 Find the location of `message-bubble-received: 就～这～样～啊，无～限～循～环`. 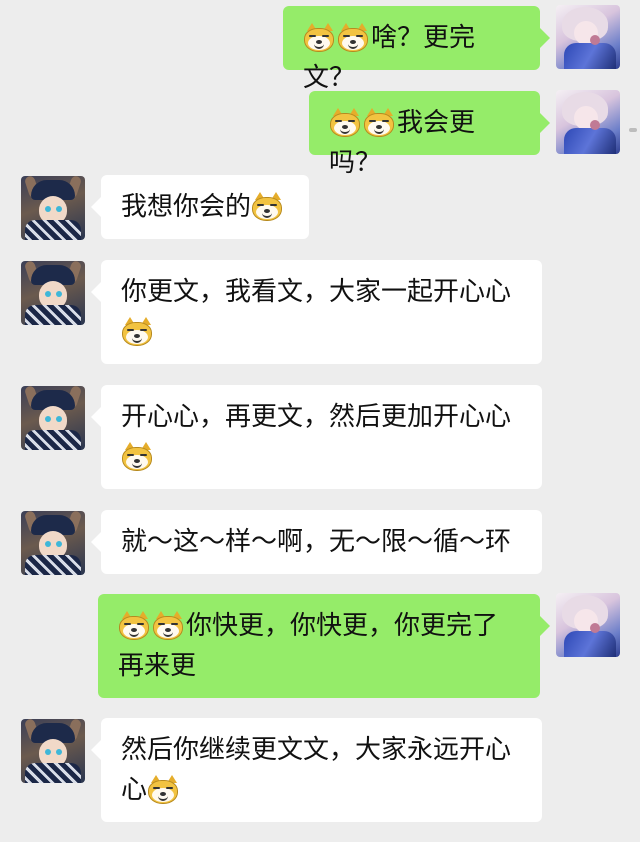

message-bubble-received: 就～这～样～啊，无～限～循～环 is located at coordinates (316, 542).